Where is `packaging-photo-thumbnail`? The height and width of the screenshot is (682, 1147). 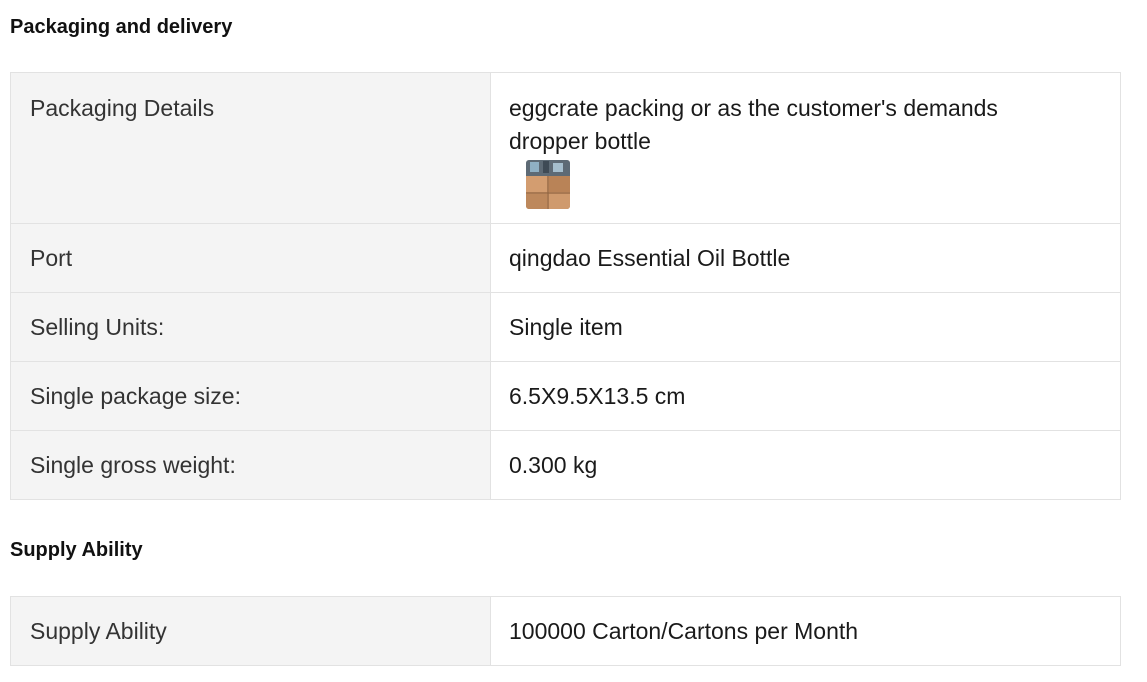 packaging-photo-thumbnail is located at coordinates (548, 184).